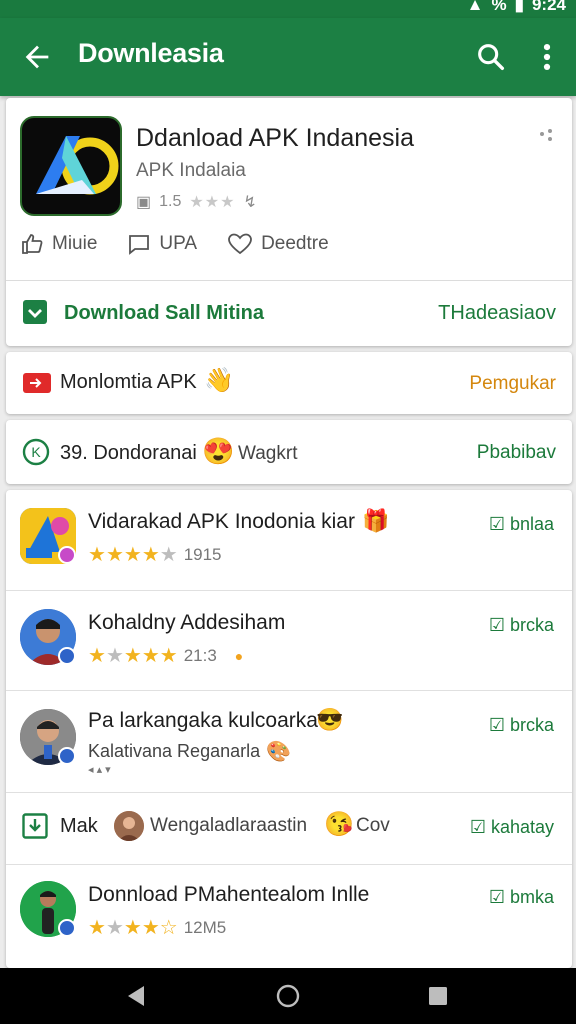  What do you see at coordinates (178, 243) in the screenshot?
I see `action-comment-label: UPA` at bounding box center [178, 243].